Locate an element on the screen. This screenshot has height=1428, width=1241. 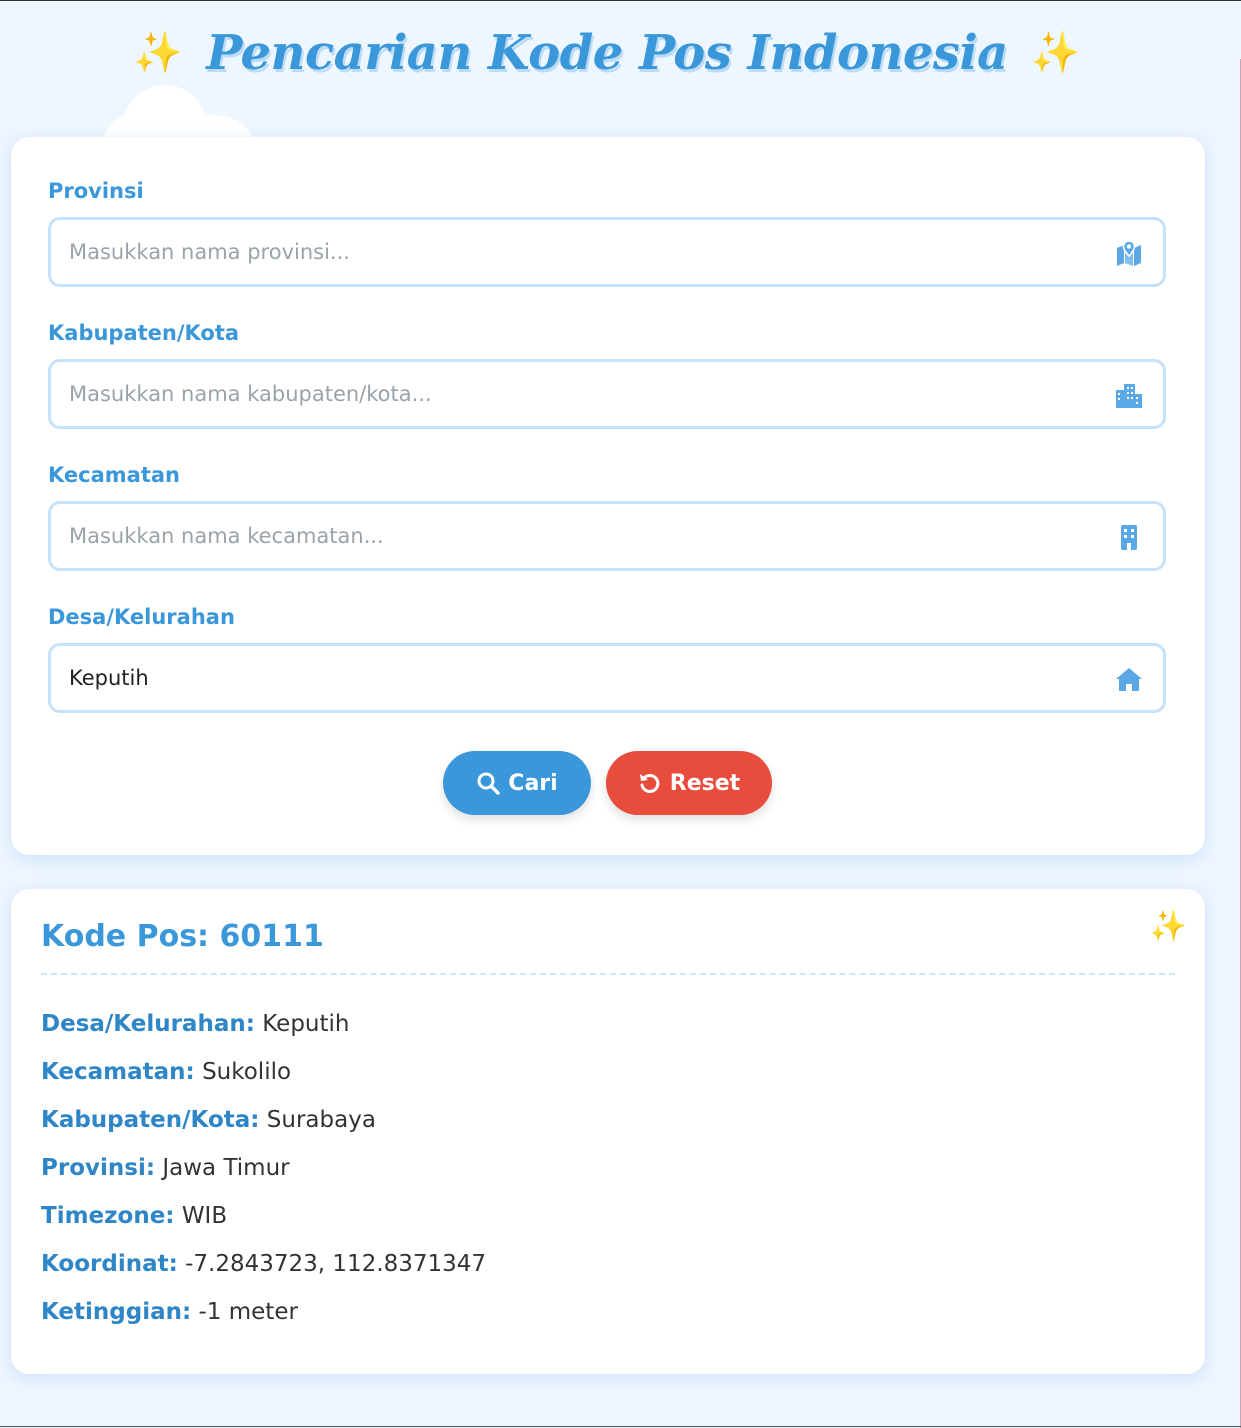
info-value: Keputih is located at coordinates (306, 1024).